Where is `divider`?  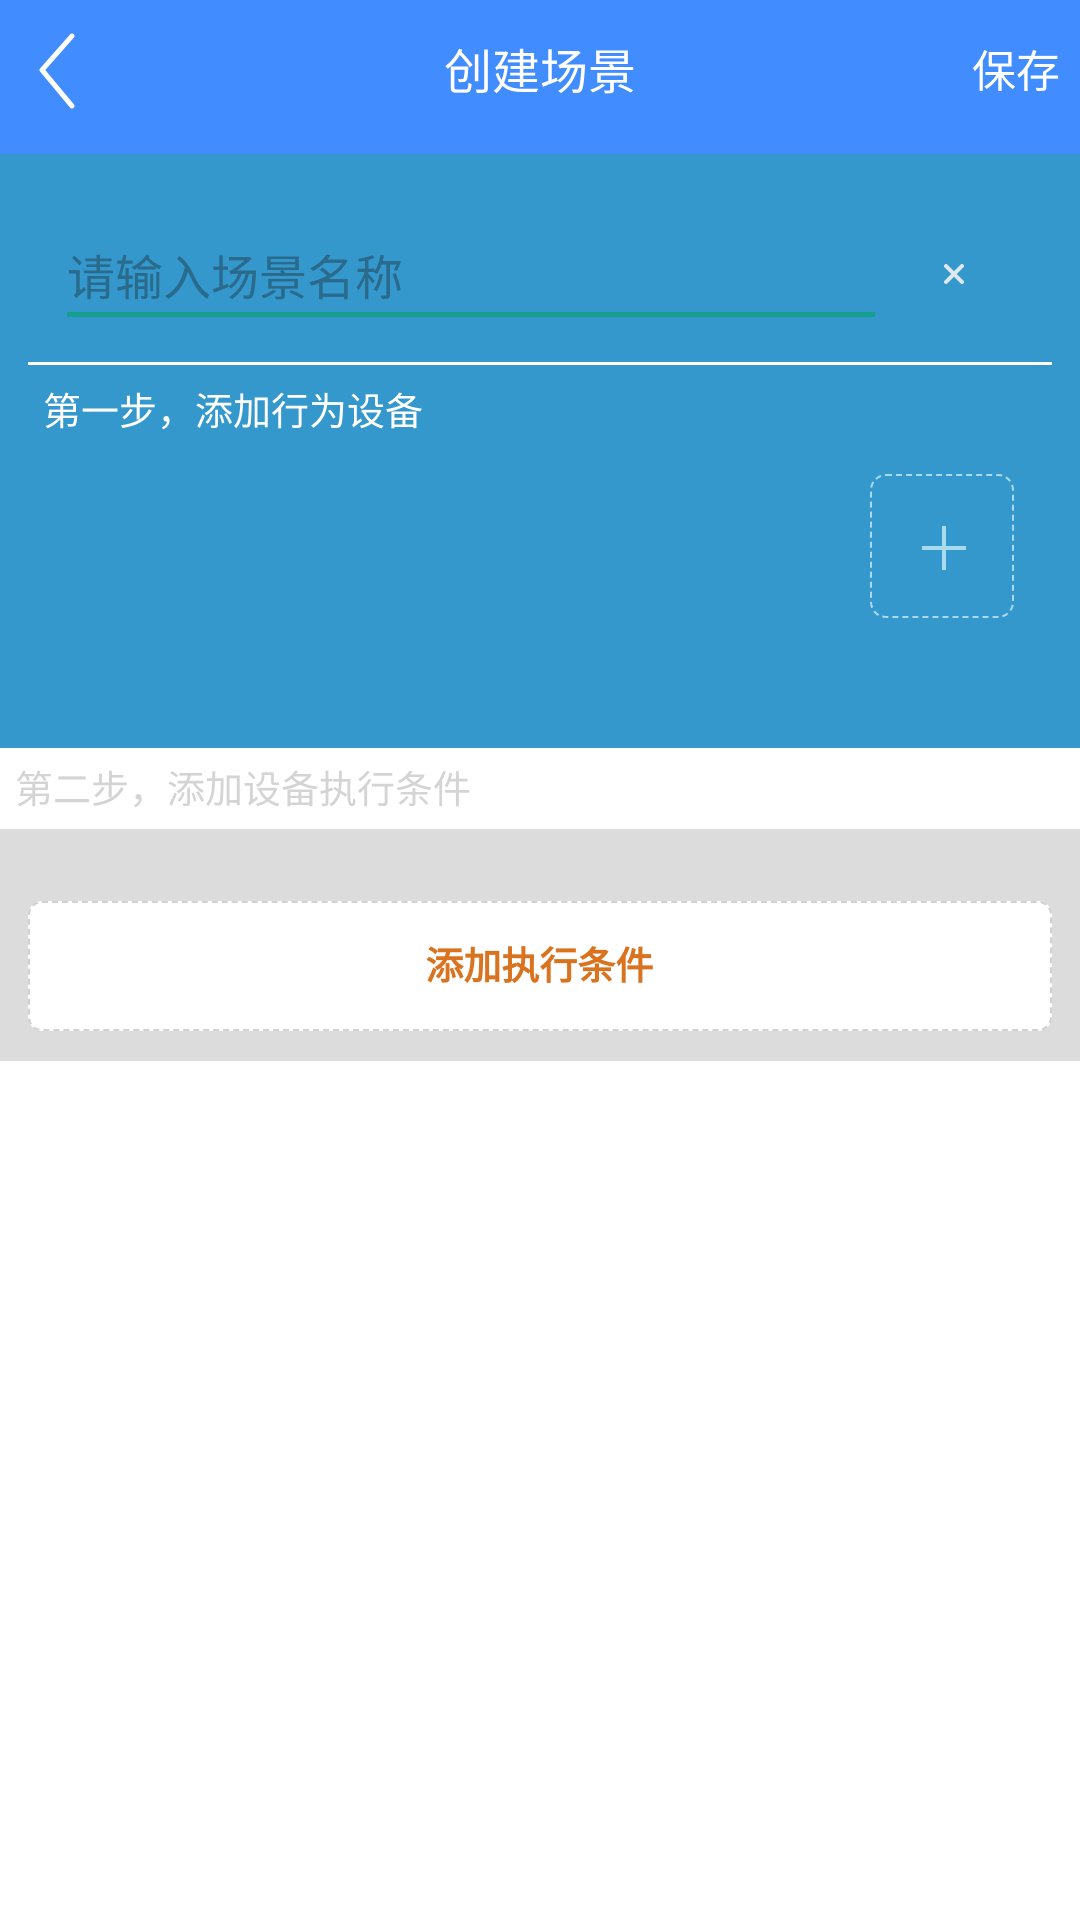 divider is located at coordinates (540, 363).